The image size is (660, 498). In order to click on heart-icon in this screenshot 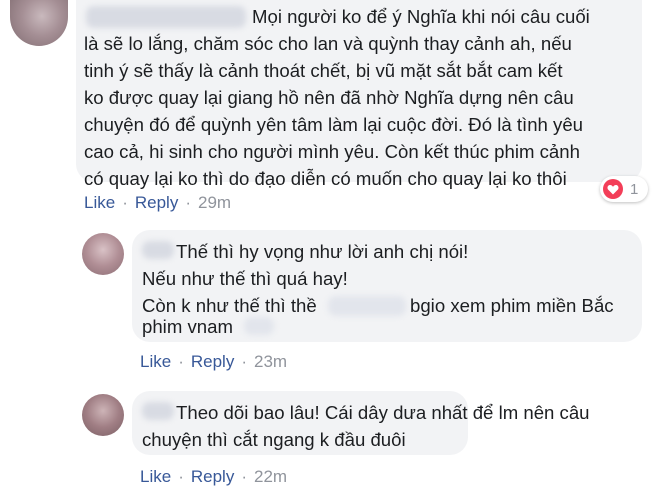, I will do `click(613, 189)`.